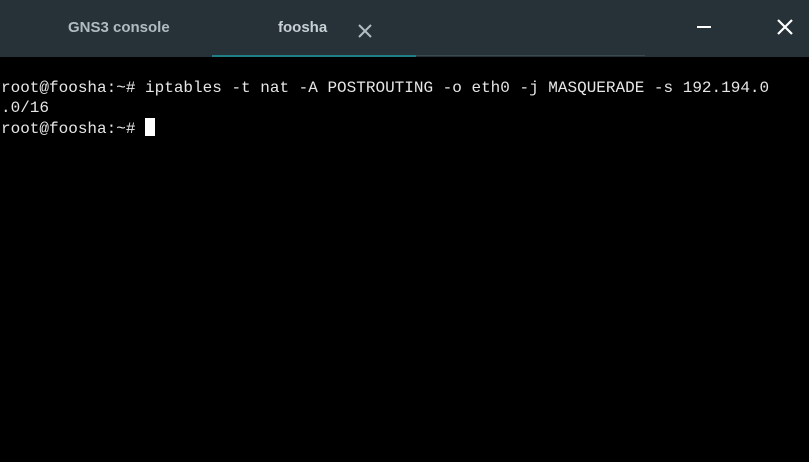 This screenshot has width=809, height=462. What do you see at coordinates (150, 127) in the screenshot?
I see `cursor` at bounding box center [150, 127].